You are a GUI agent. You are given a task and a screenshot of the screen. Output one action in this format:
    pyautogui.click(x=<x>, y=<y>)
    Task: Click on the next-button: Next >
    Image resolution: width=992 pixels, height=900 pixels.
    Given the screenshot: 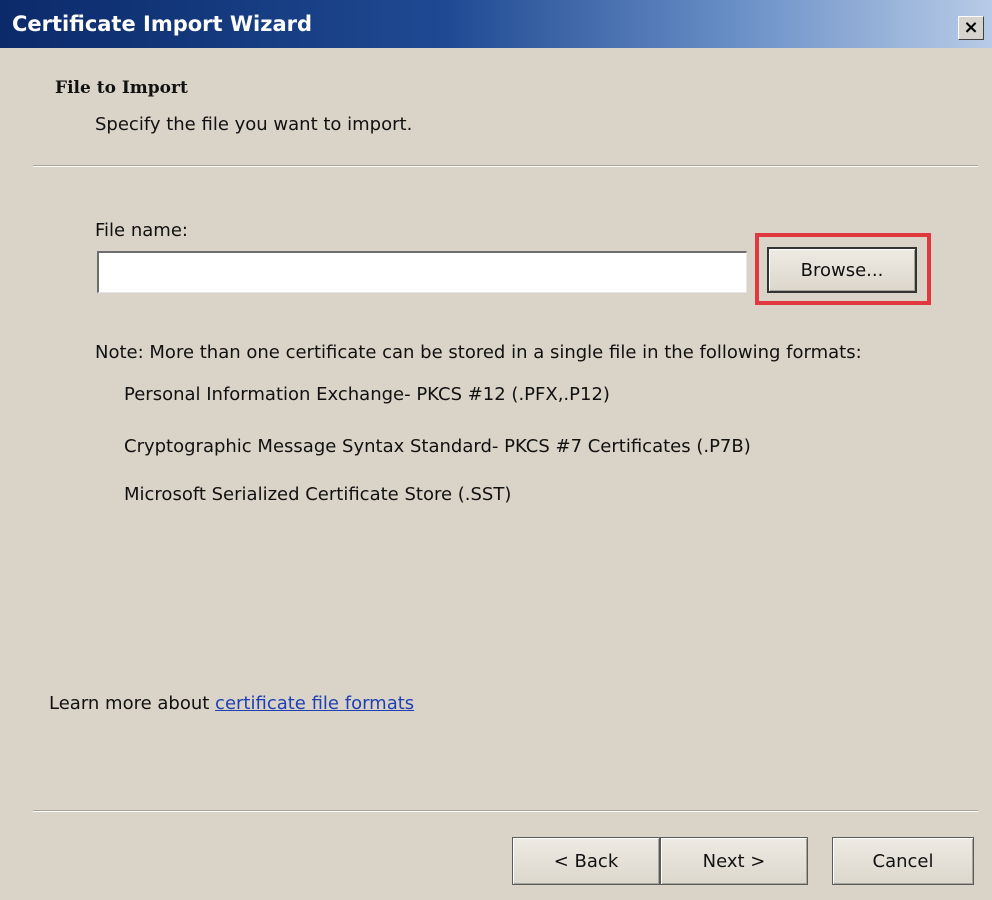 What is the action you would take?
    pyautogui.click(x=734, y=861)
    